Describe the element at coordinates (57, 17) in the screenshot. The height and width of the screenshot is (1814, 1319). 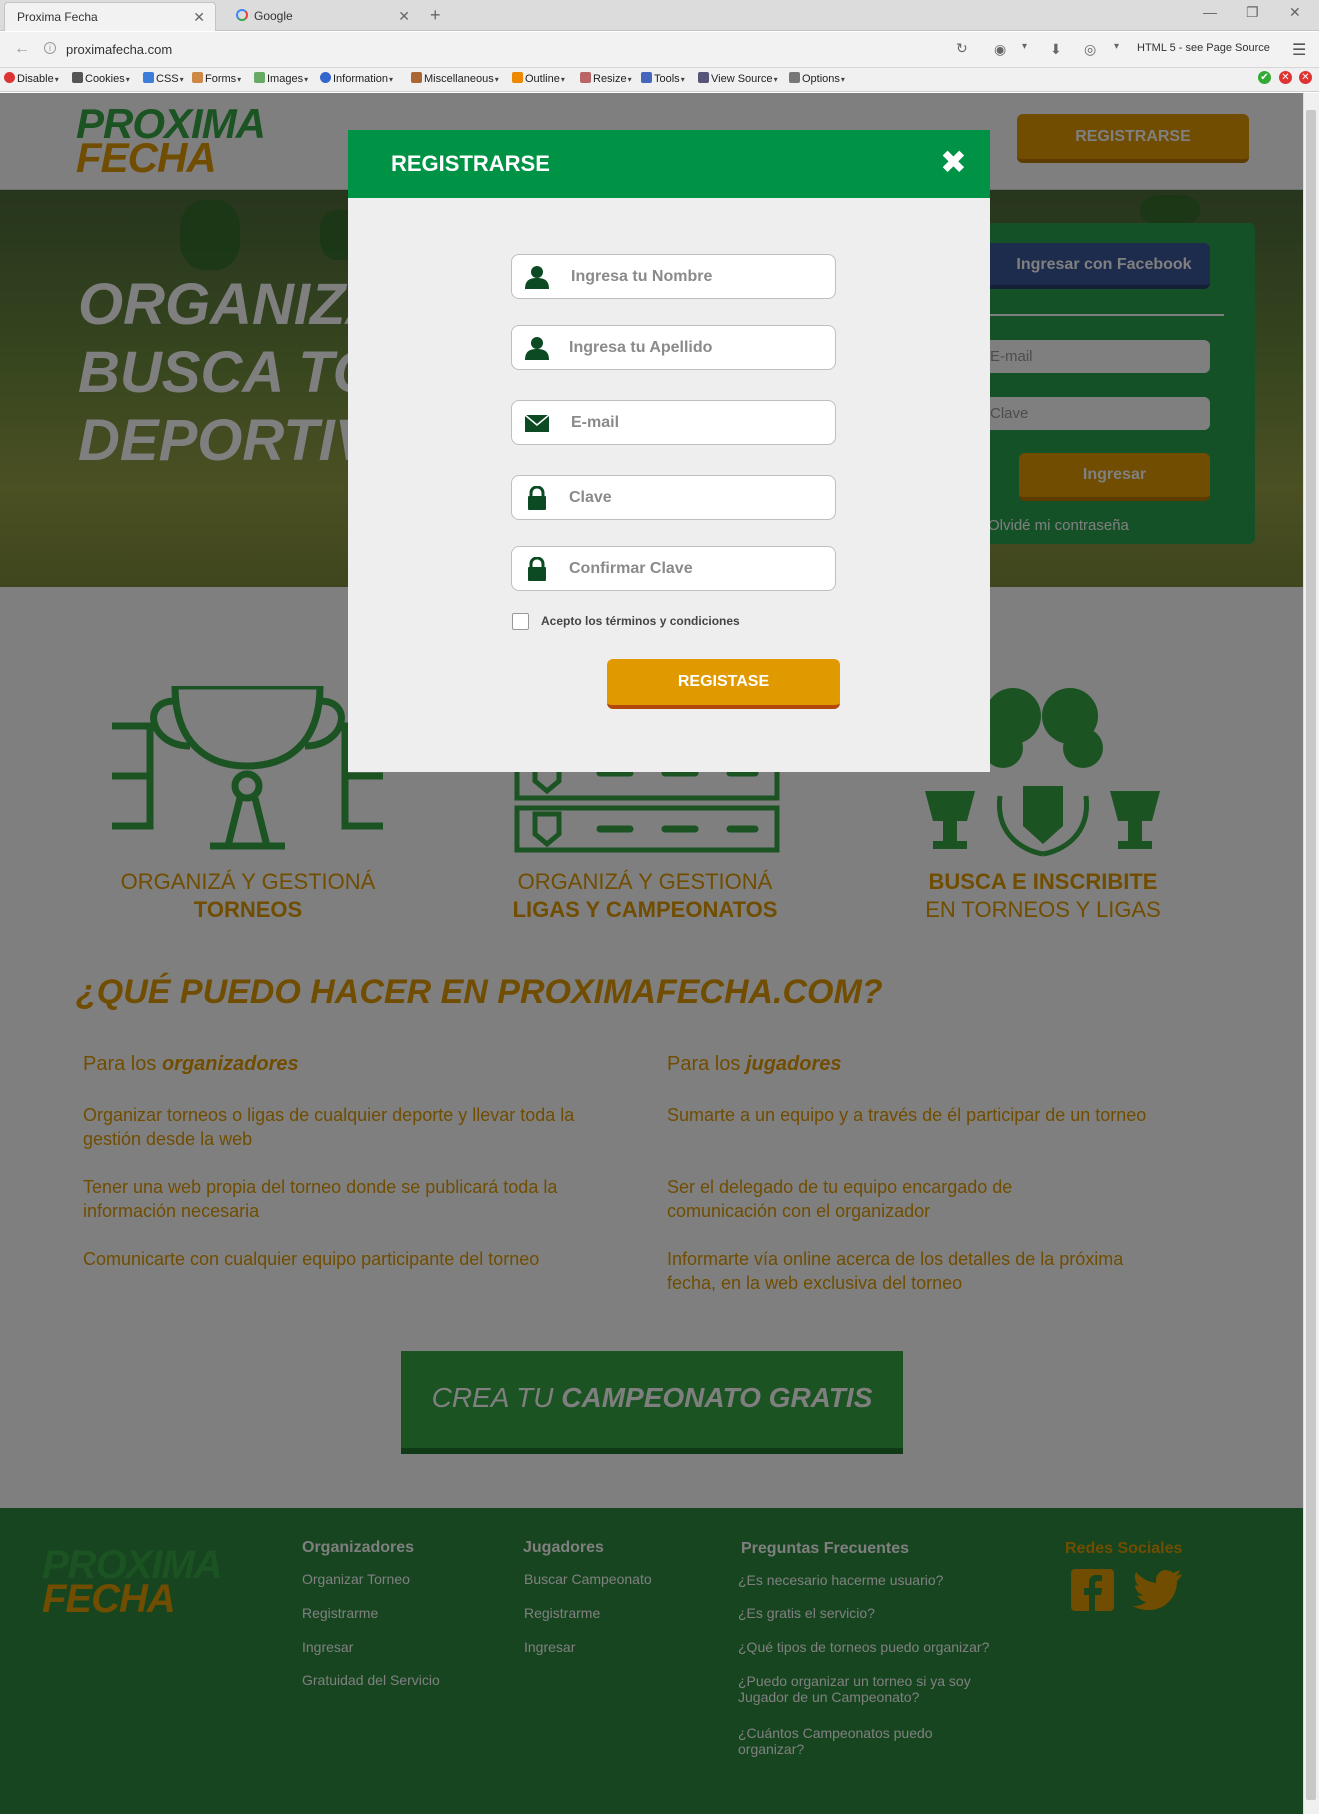
I see `tab-label: Proxima Fecha` at that location.